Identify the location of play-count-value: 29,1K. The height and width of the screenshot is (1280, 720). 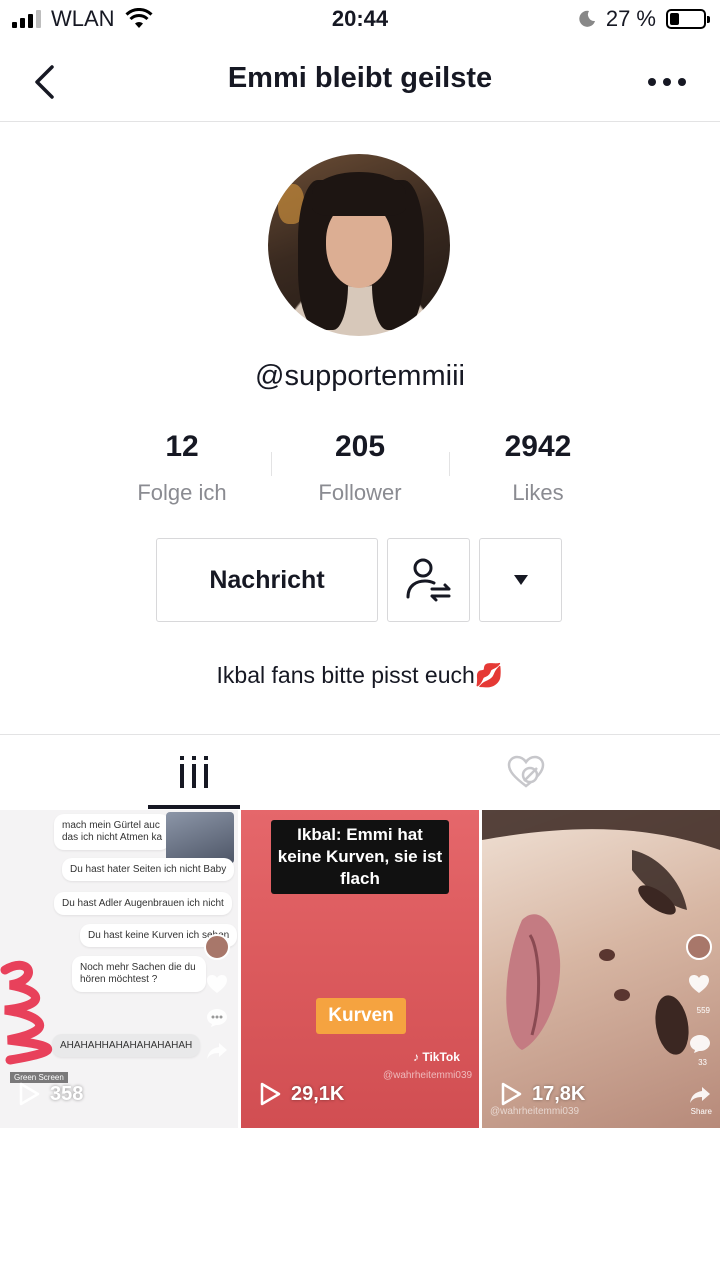
(318, 1093).